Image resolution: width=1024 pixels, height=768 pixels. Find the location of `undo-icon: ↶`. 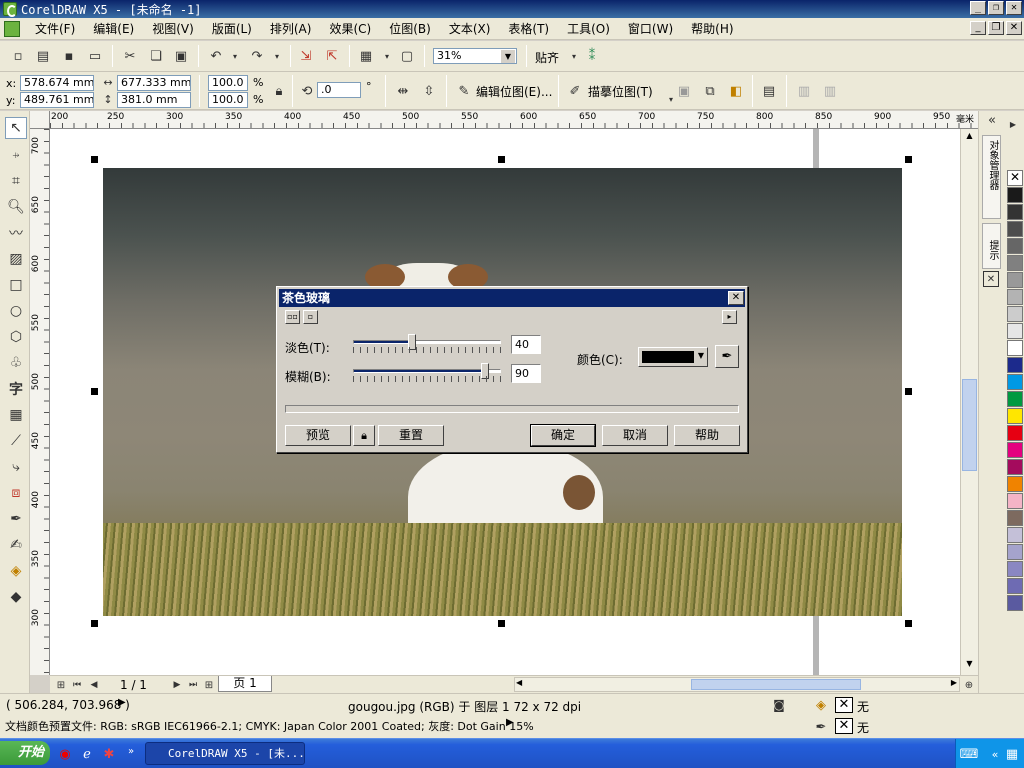

undo-icon: ↶ is located at coordinates (216, 56).